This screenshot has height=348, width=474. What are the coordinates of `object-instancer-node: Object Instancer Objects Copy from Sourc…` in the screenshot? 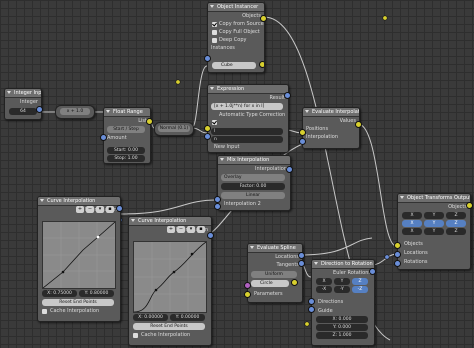 It's located at (236, 37).